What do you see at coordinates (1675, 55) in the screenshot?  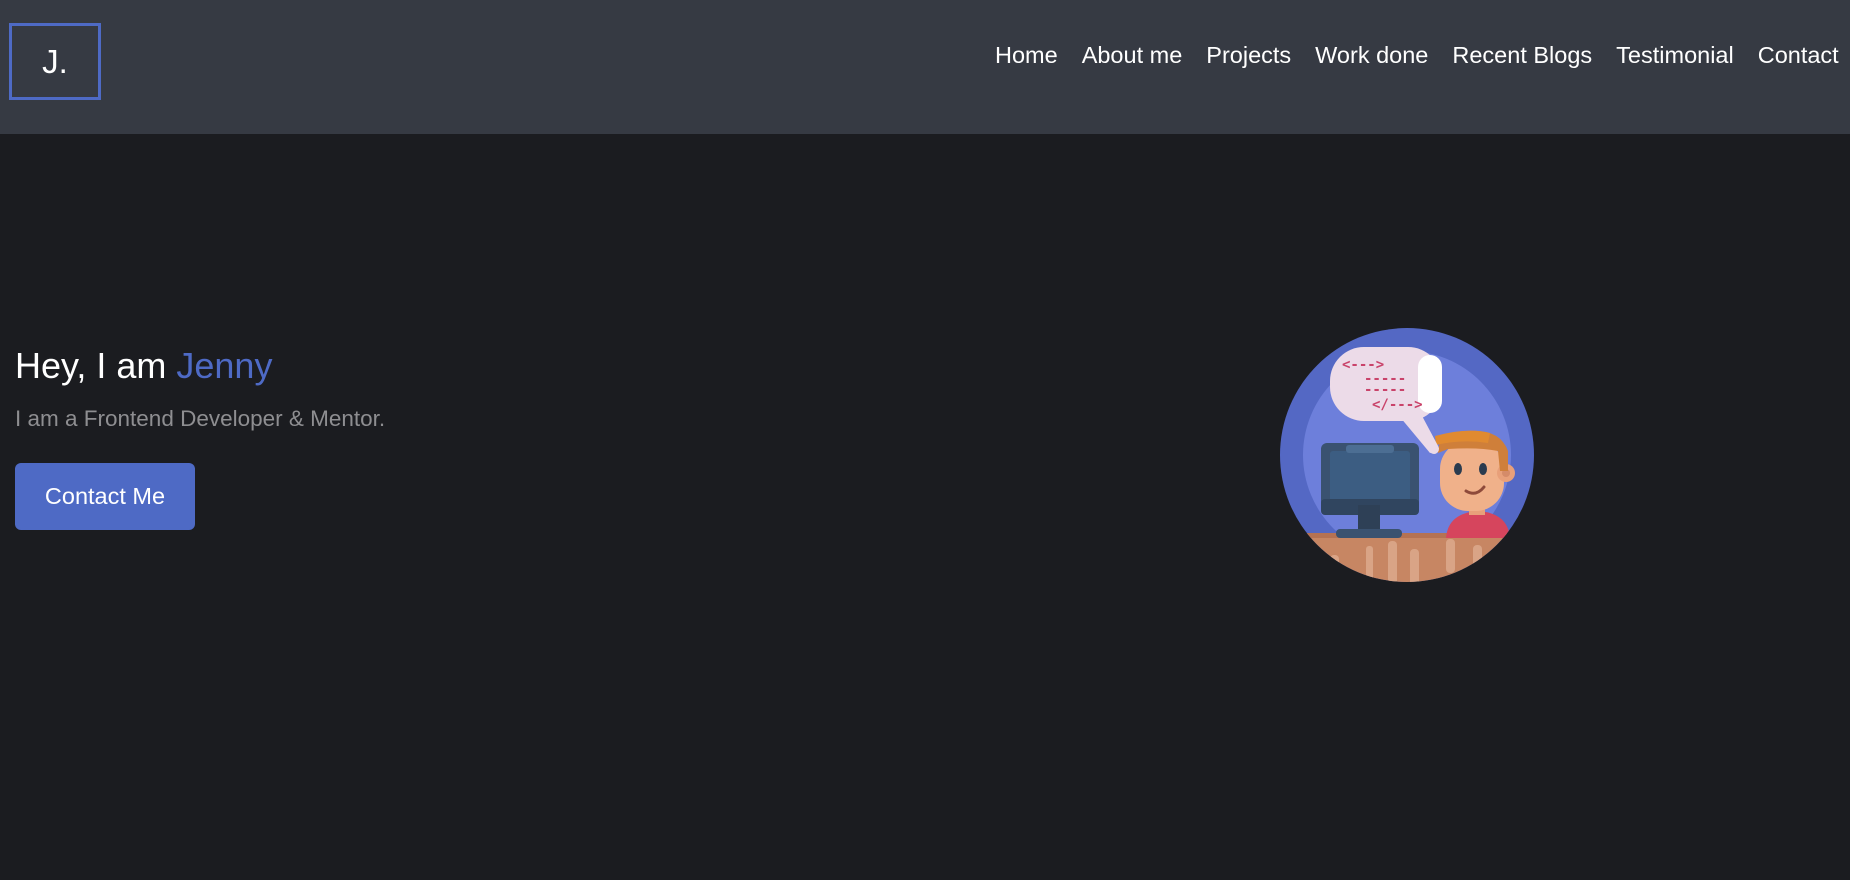 I see `nav-link-testimonial: Testimonial` at bounding box center [1675, 55].